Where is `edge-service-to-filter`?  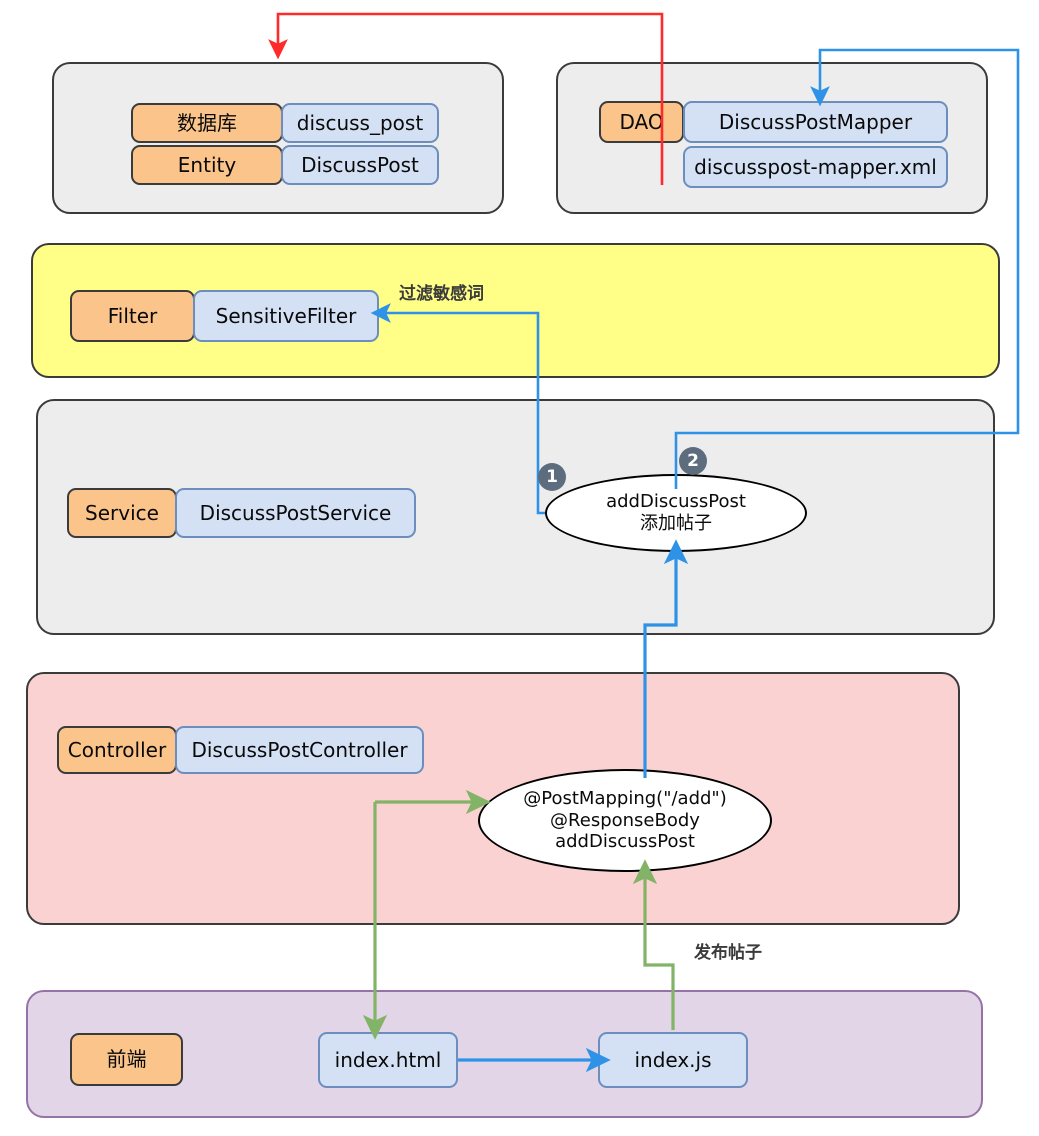
edge-service-to-filter is located at coordinates (457, 409).